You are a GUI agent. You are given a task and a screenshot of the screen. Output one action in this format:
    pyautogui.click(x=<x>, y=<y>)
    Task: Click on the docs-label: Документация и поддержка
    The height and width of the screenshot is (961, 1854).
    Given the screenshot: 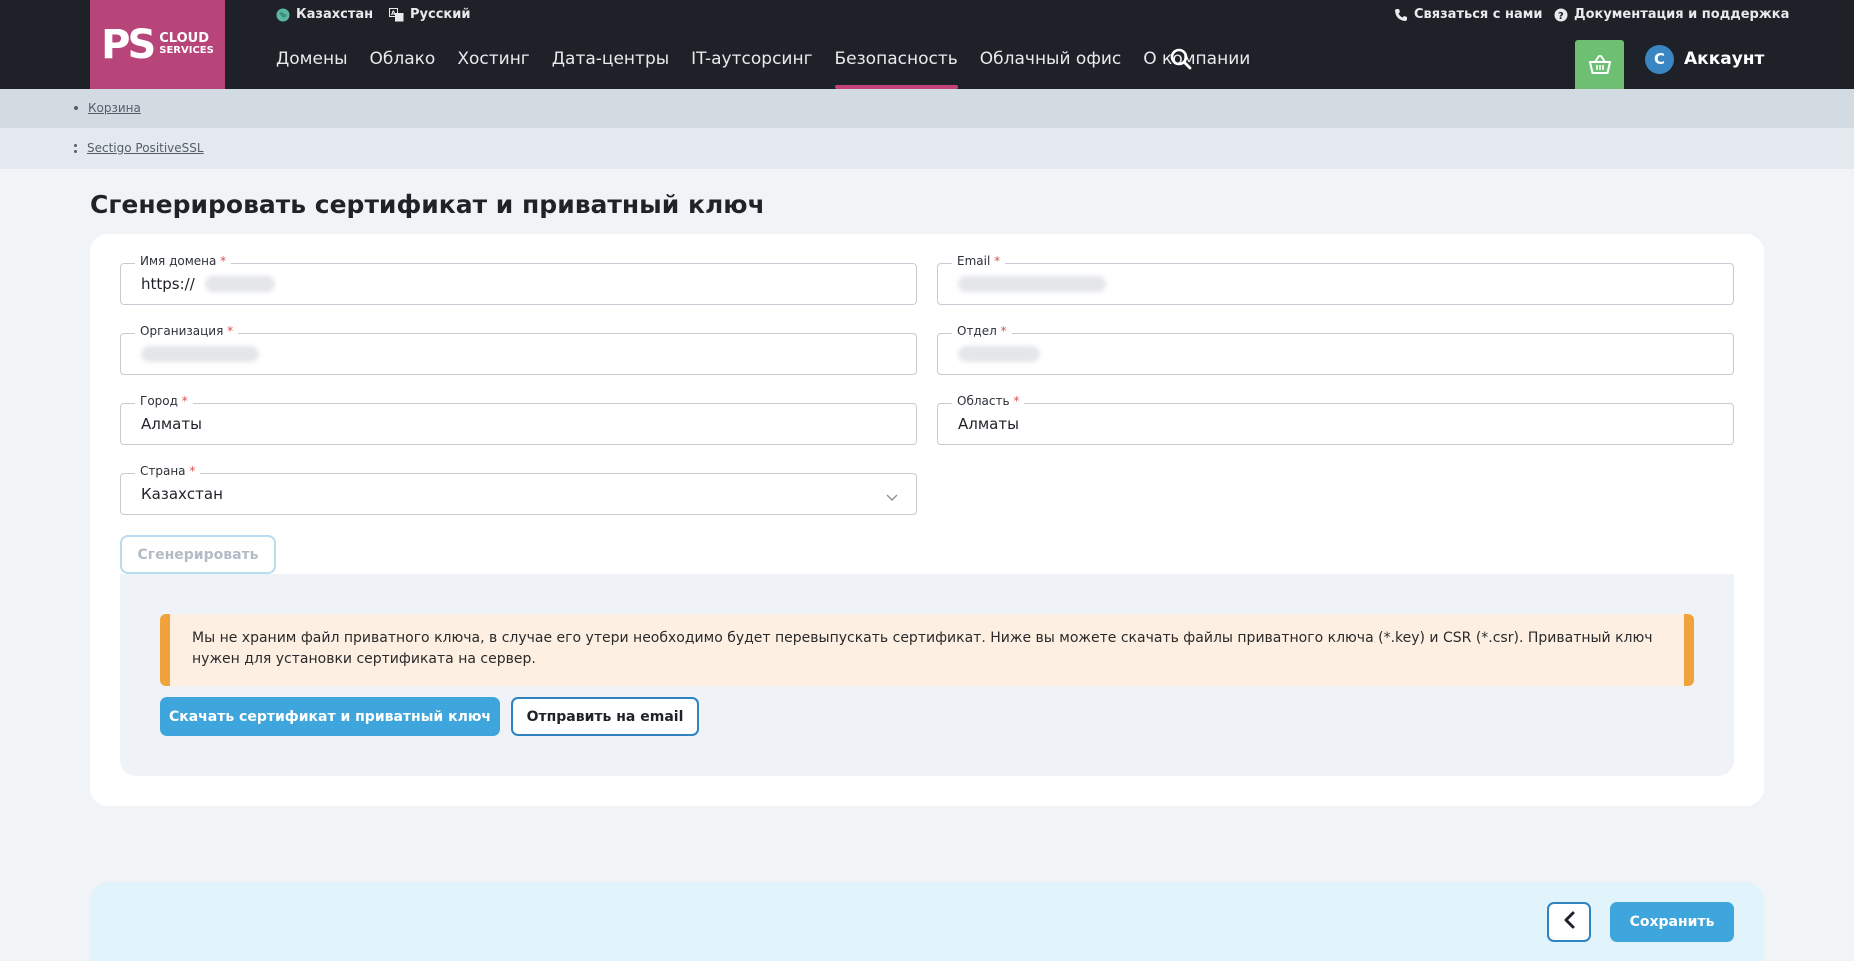 What is the action you would take?
    pyautogui.click(x=1682, y=14)
    